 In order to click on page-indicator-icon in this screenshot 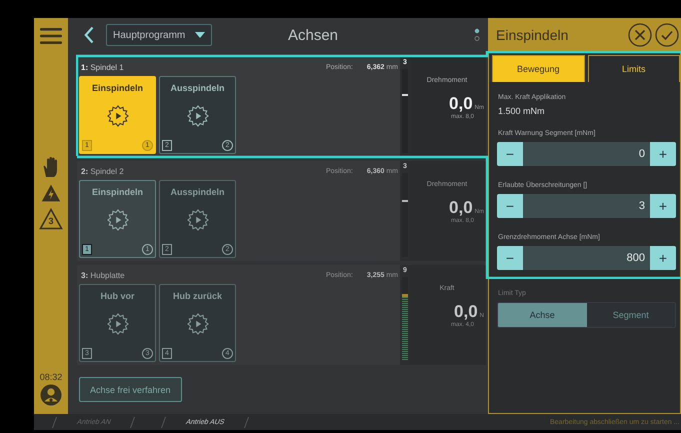, I will do `click(477, 35)`.